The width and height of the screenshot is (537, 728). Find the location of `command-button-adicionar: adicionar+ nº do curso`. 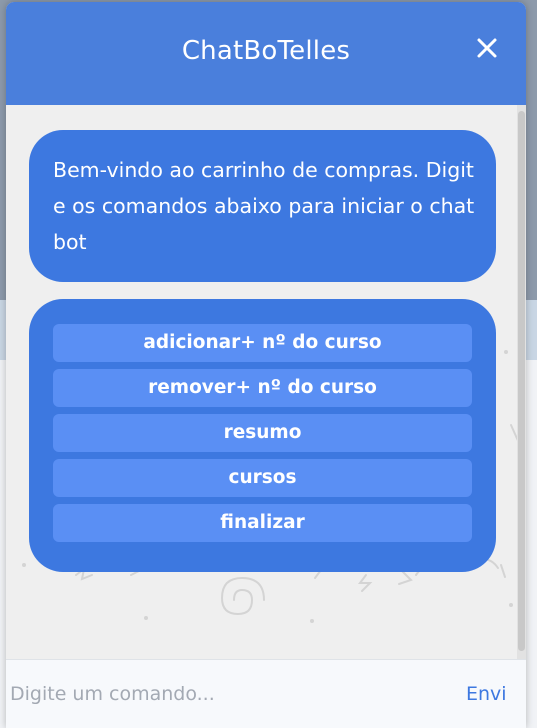

command-button-adicionar: adicionar+ nº do curso is located at coordinates (262, 343).